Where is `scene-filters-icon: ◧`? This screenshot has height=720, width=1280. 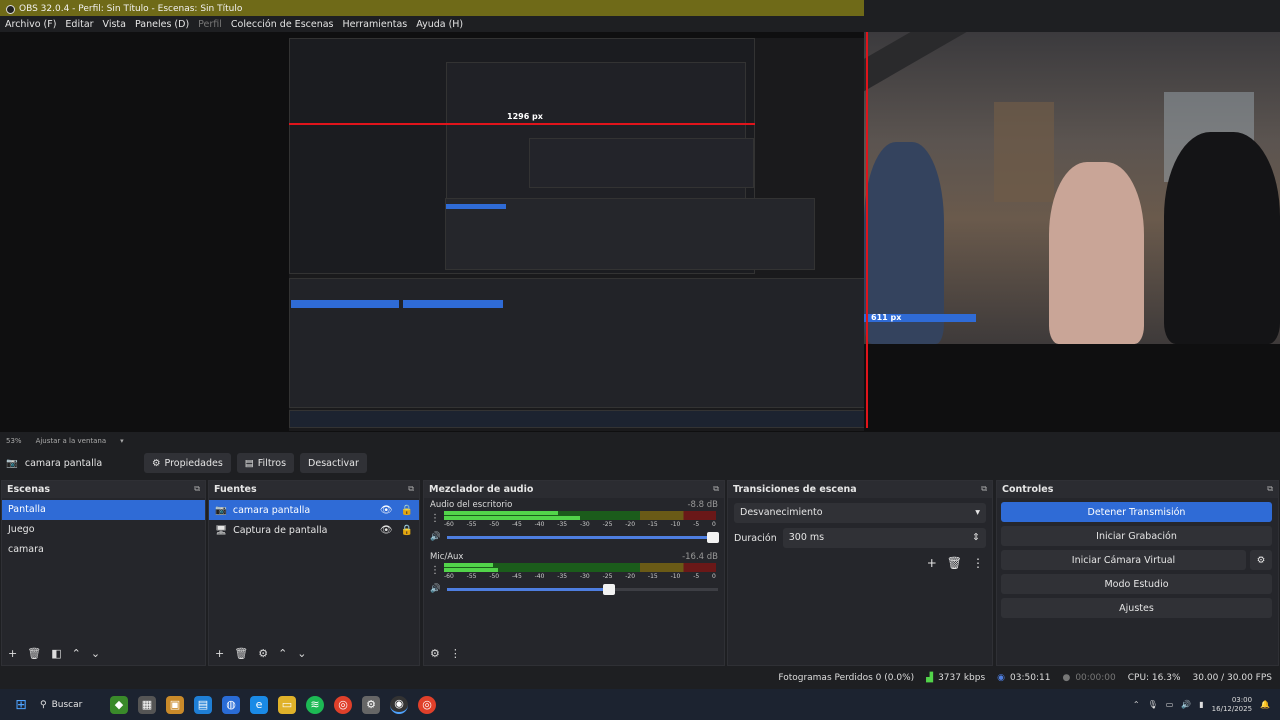 scene-filters-icon: ◧ is located at coordinates (56, 653).